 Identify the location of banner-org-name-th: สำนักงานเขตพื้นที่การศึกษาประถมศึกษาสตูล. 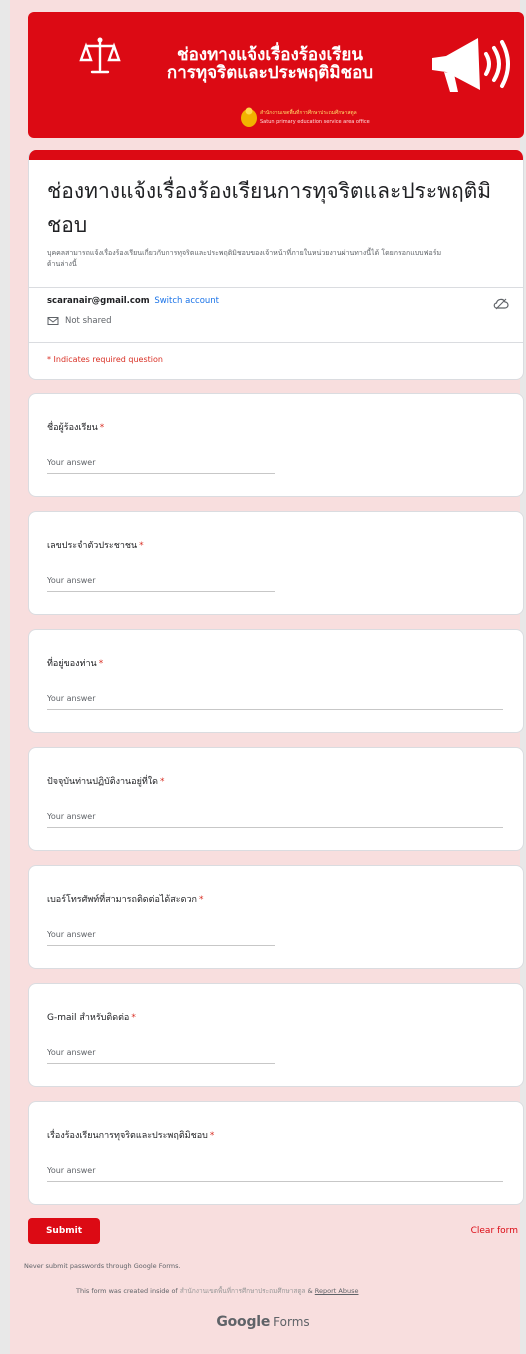
(308, 113).